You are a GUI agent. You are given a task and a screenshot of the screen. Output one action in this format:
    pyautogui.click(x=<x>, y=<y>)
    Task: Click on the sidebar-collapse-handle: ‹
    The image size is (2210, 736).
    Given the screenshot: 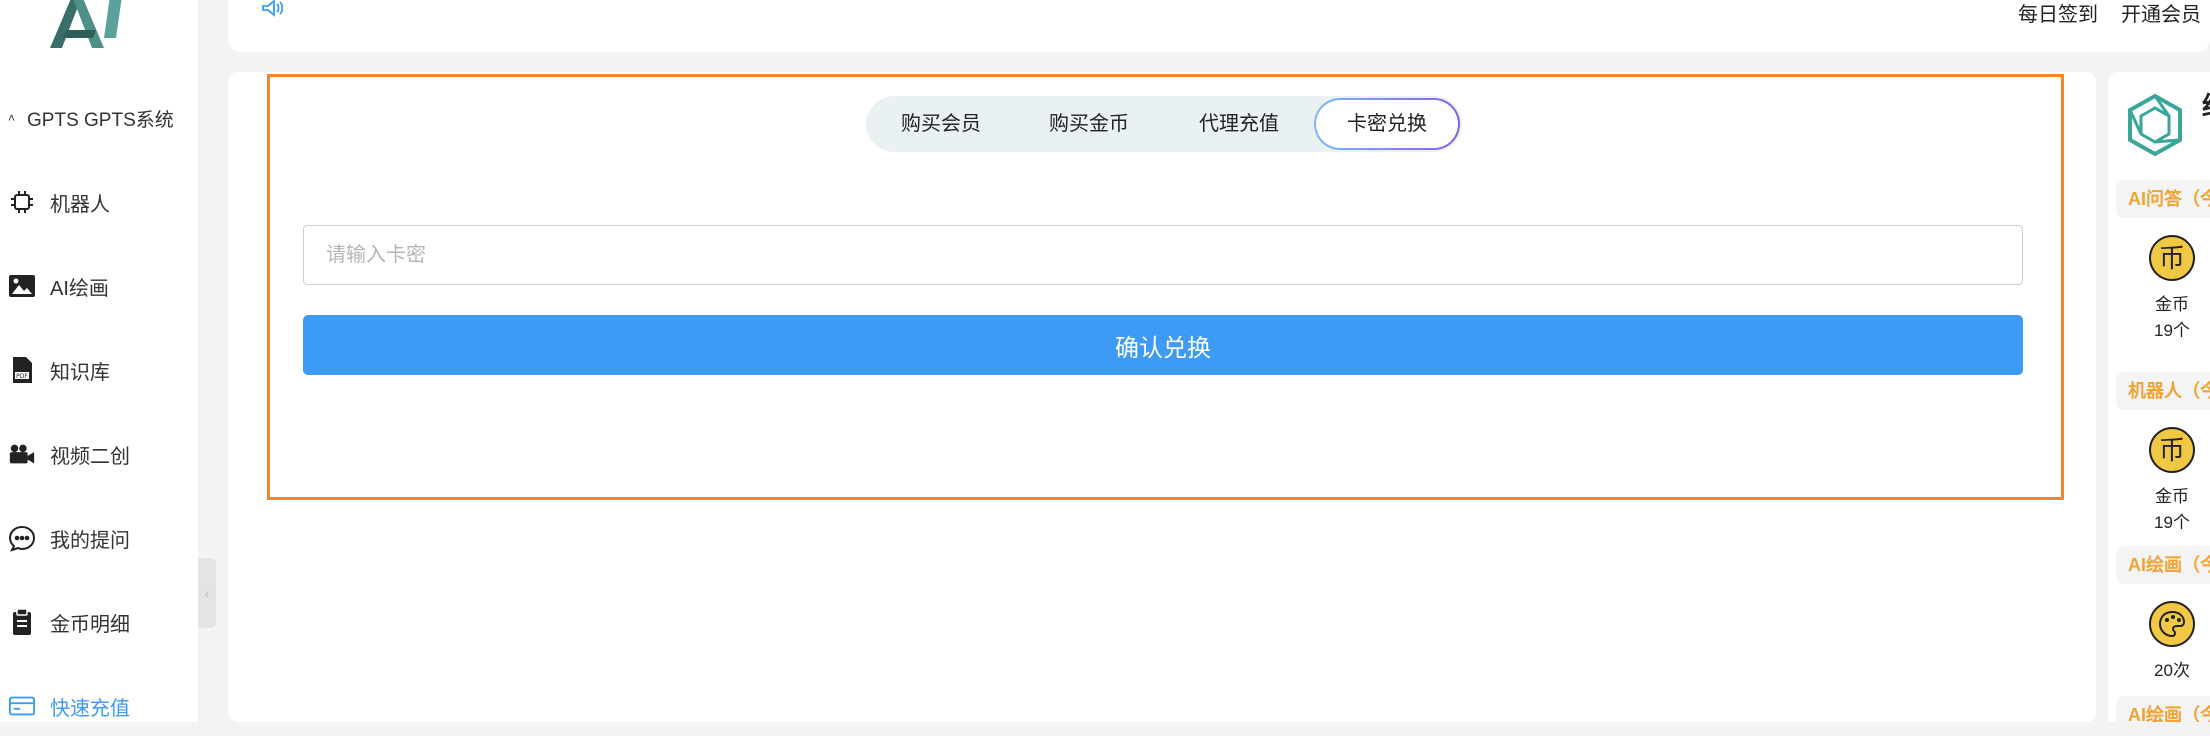 What is the action you would take?
    pyautogui.click(x=207, y=593)
    